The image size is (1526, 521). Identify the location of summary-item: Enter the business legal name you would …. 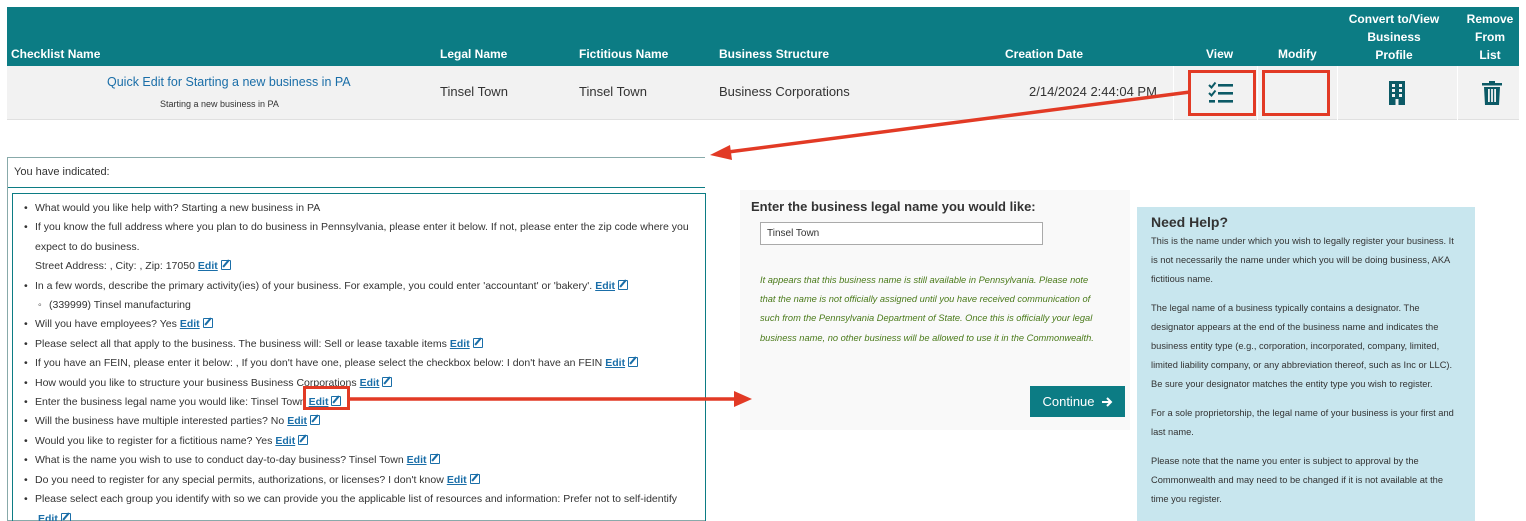
(359, 403).